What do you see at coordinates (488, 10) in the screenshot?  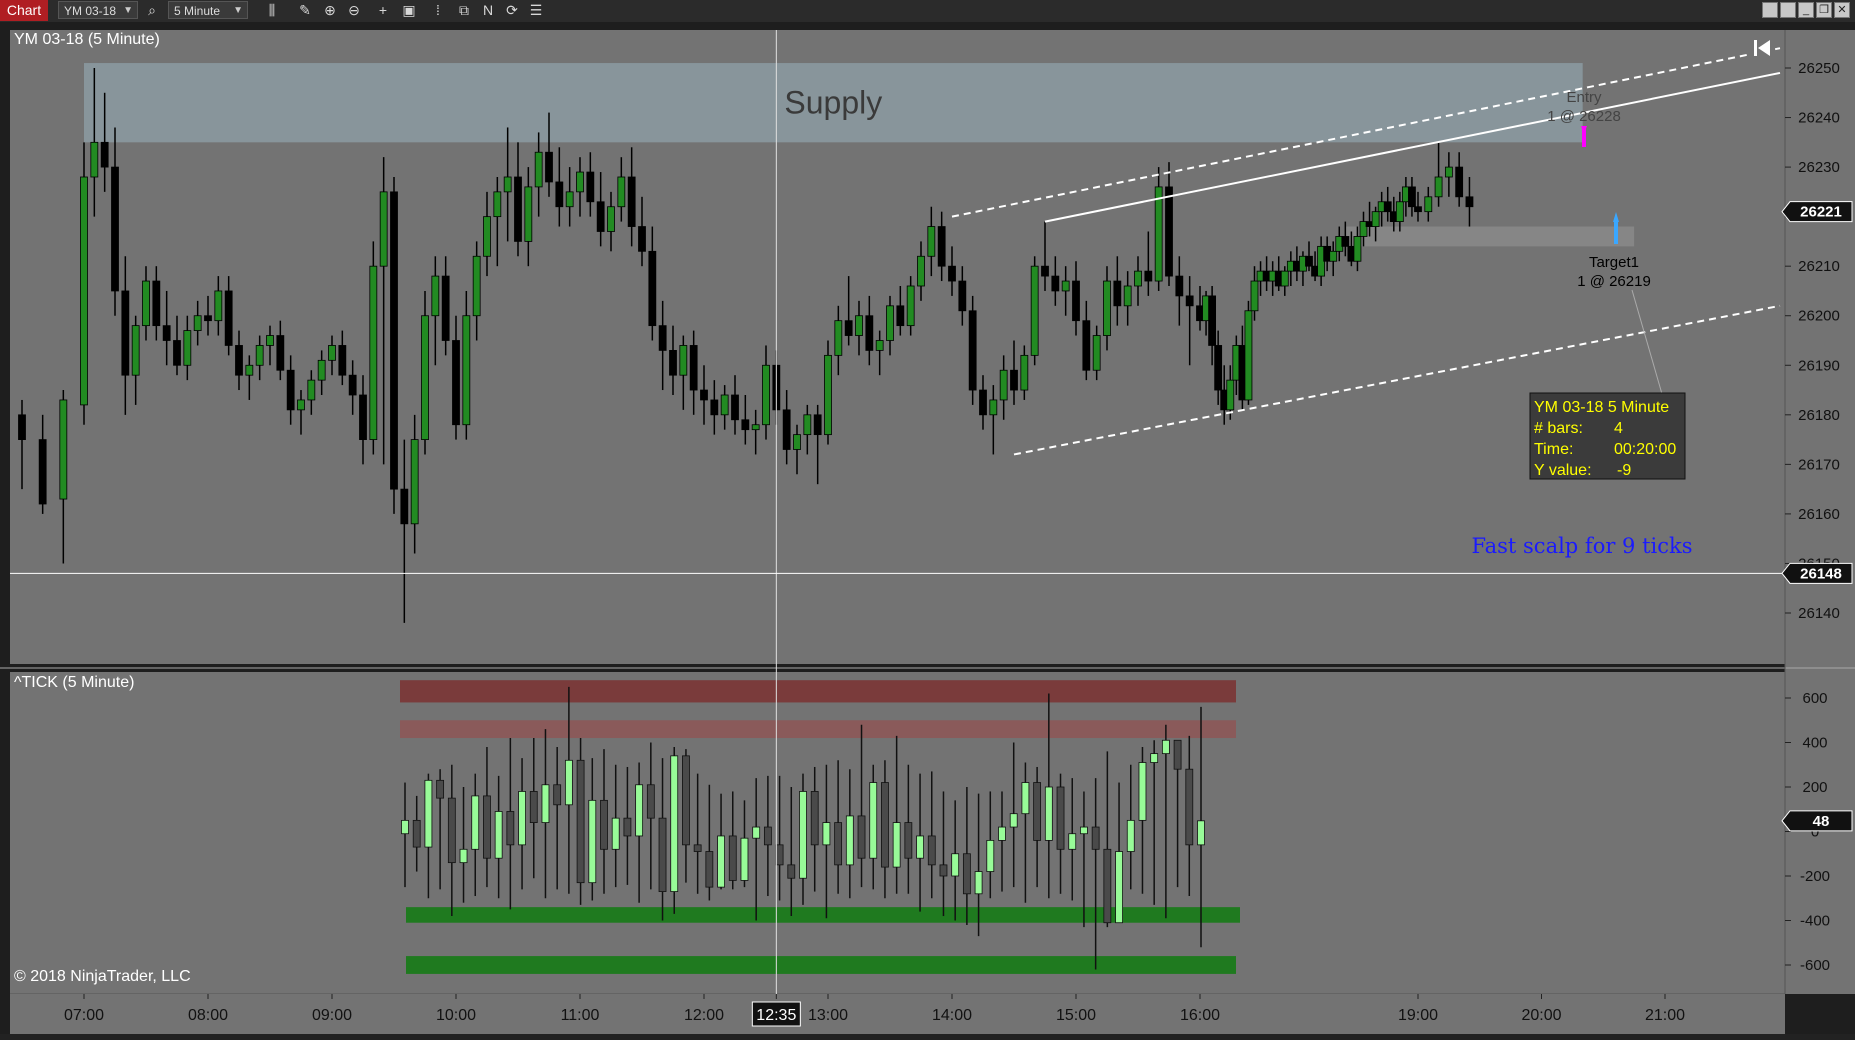 I see `chart-trader-icon: N` at bounding box center [488, 10].